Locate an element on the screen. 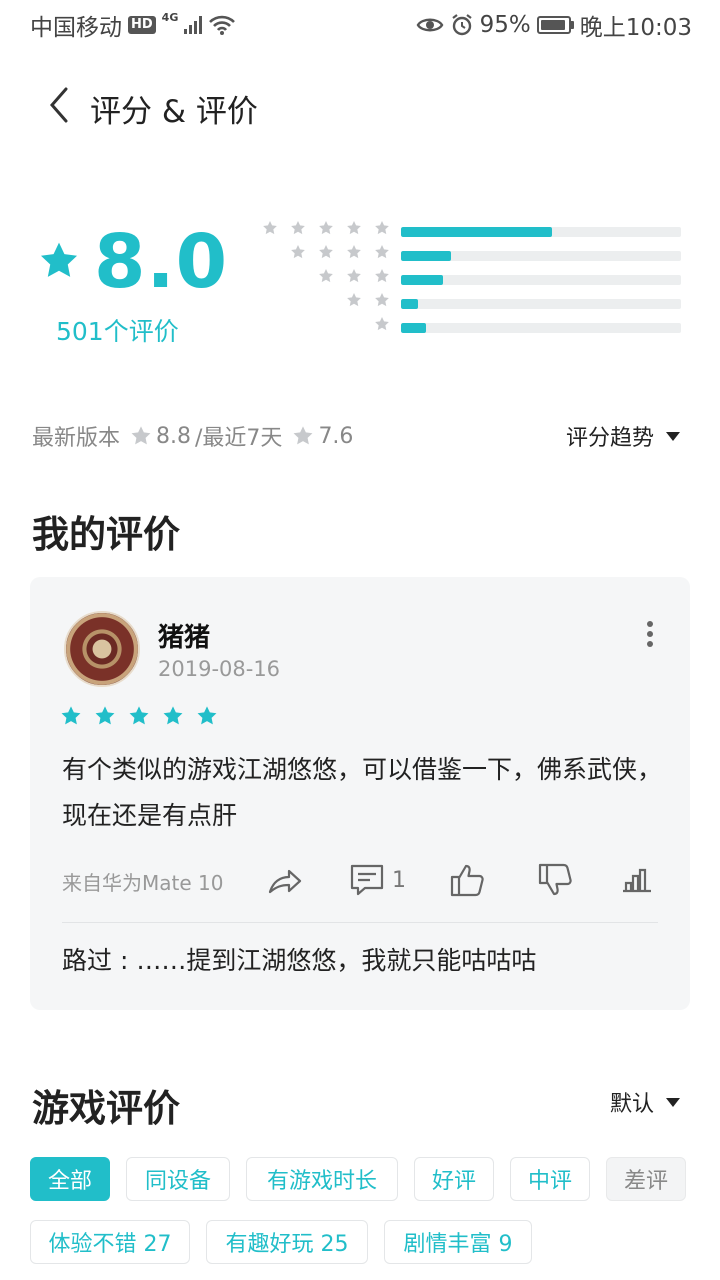  filter-positive: 好评 is located at coordinates (454, 1179).